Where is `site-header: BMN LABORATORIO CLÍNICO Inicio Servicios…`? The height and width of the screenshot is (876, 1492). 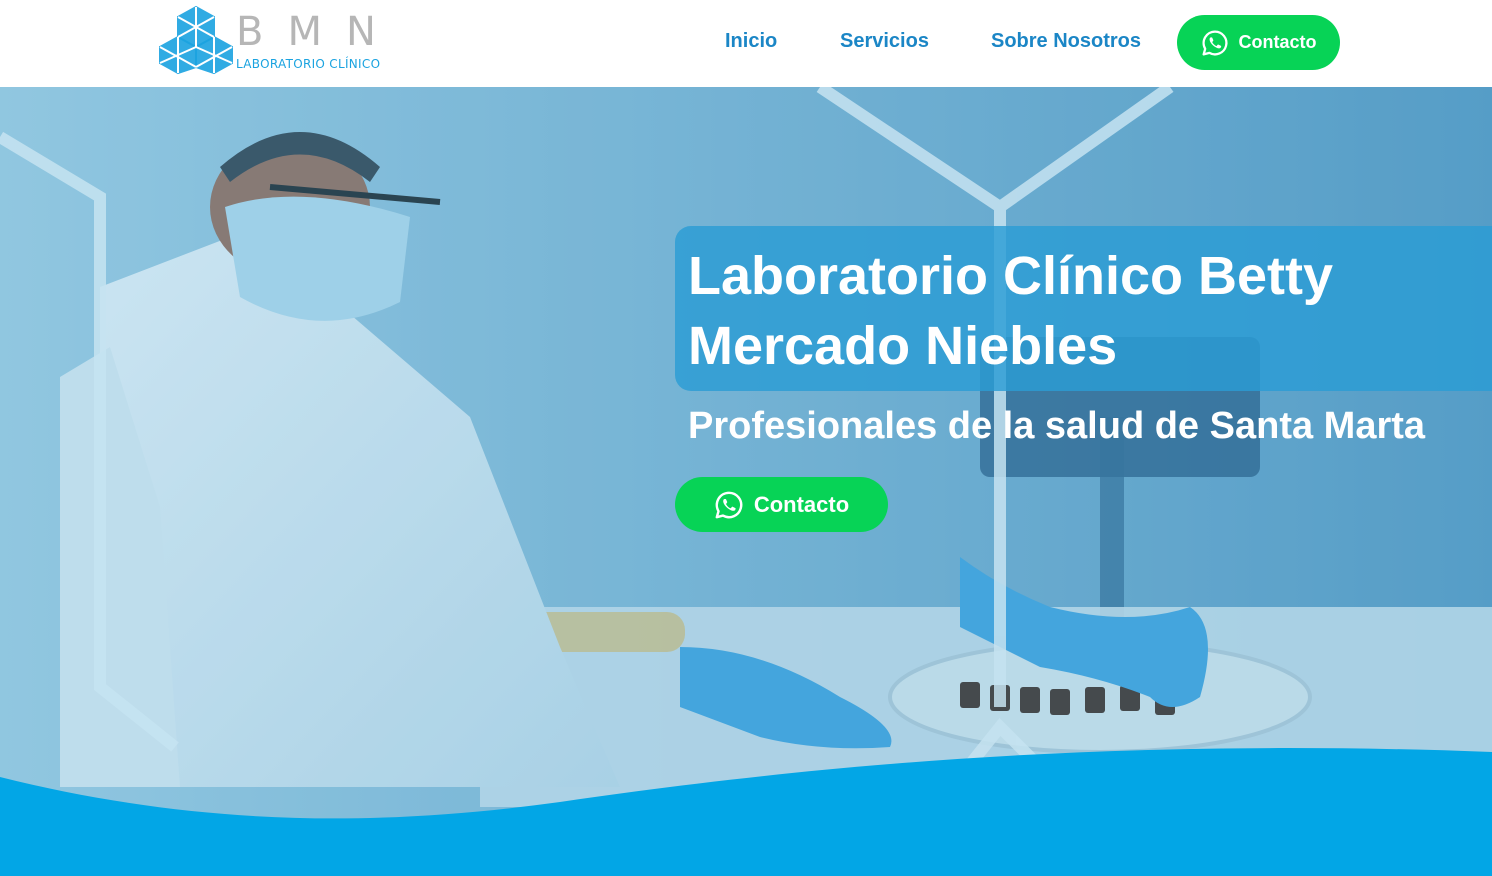 site-header: BMN LABORATORIO CLÍNICO Inicio Servicios… is located at coordinates (746, 43).